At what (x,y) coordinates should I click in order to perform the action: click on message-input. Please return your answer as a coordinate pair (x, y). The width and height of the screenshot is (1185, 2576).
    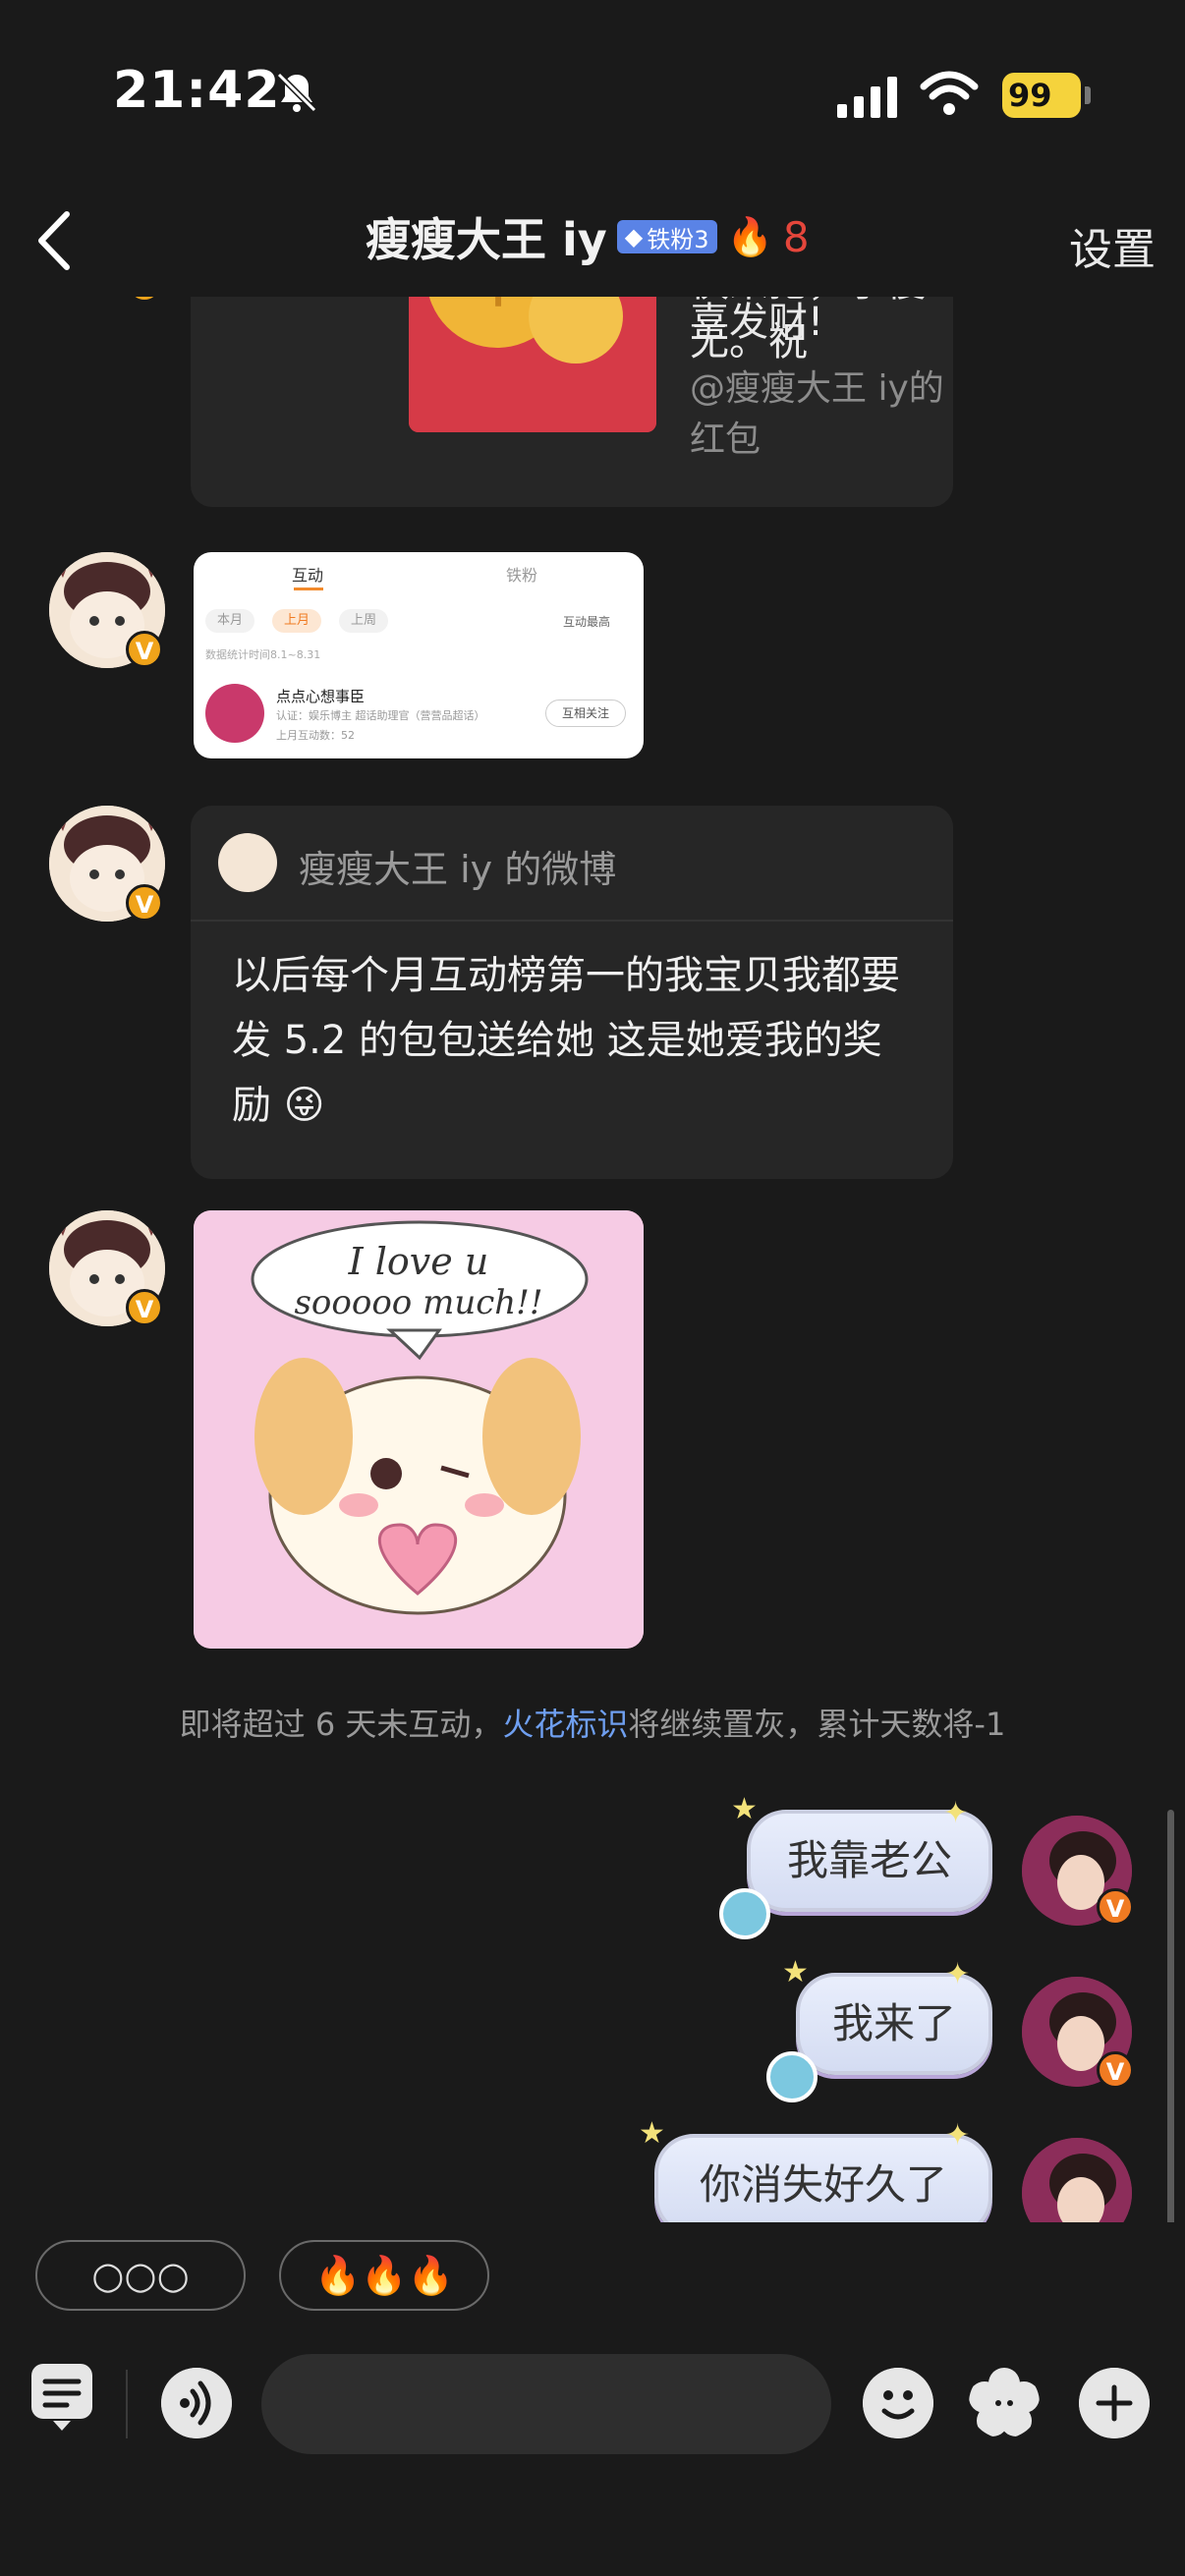
    Looking at the image, I should click on (546, 2404).